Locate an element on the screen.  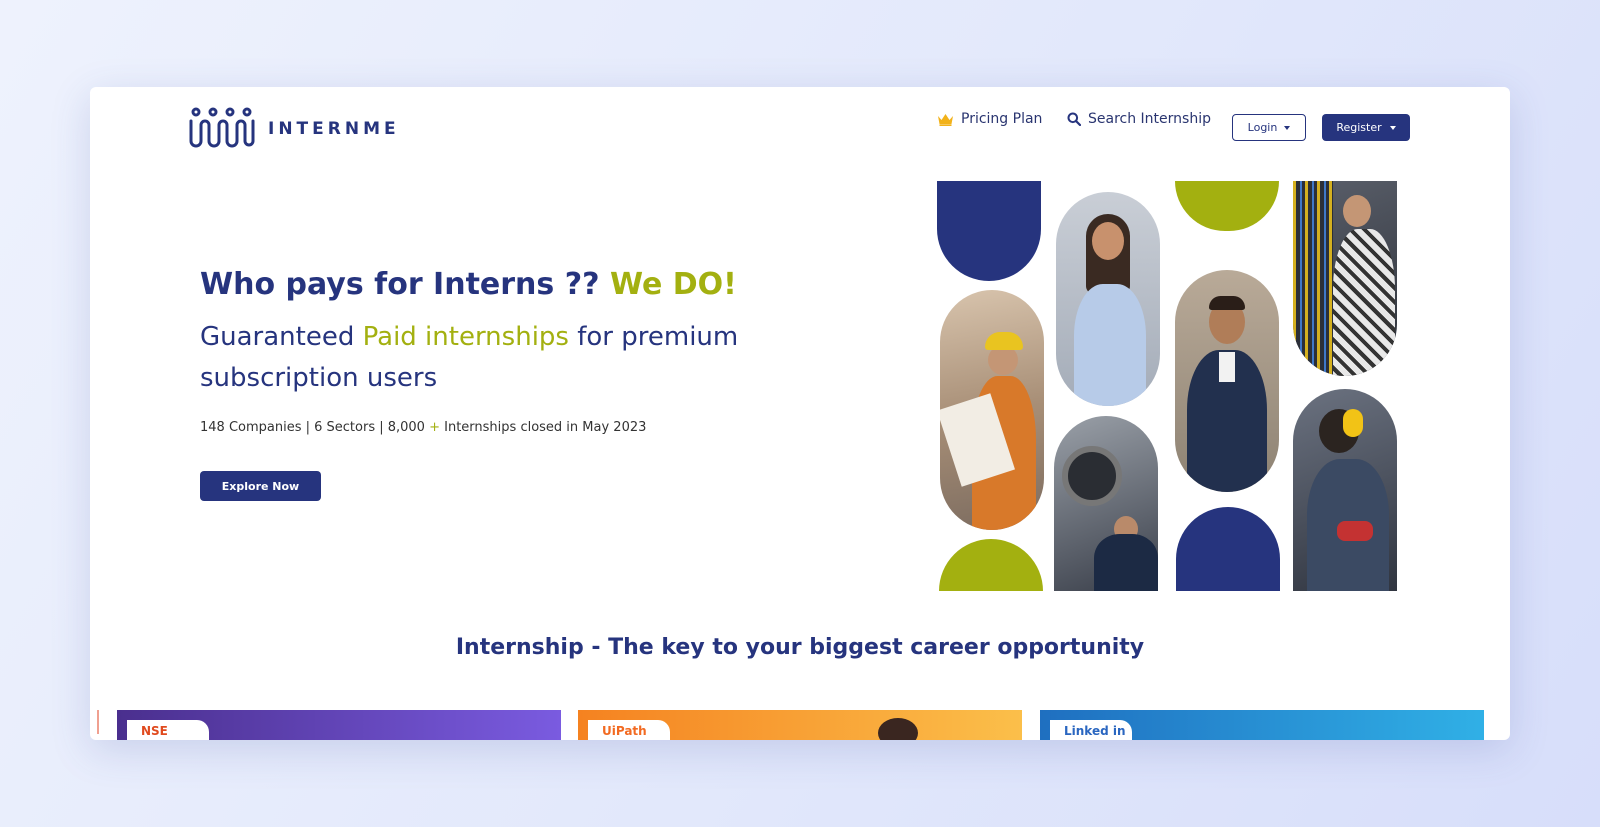
nav-pricing-plan: Pricing Plan is located at coordinates (989, 119).